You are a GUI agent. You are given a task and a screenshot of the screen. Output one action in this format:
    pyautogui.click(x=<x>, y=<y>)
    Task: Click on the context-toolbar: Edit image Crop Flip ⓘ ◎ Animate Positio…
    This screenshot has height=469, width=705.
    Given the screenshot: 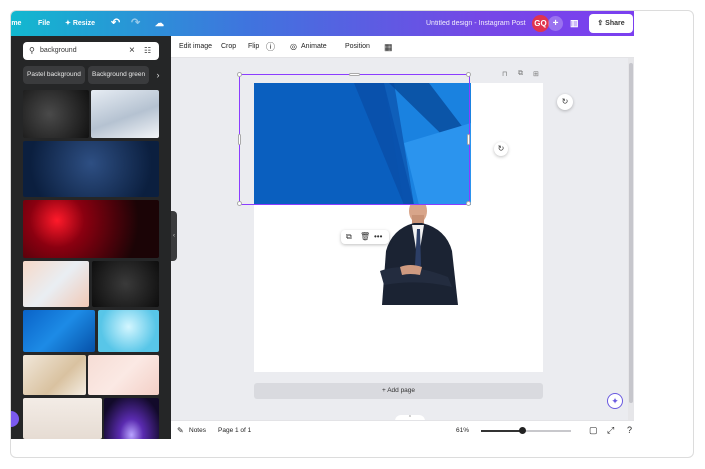 What is the action you would take?
    pyautogui.click(x=402, y=47)
    